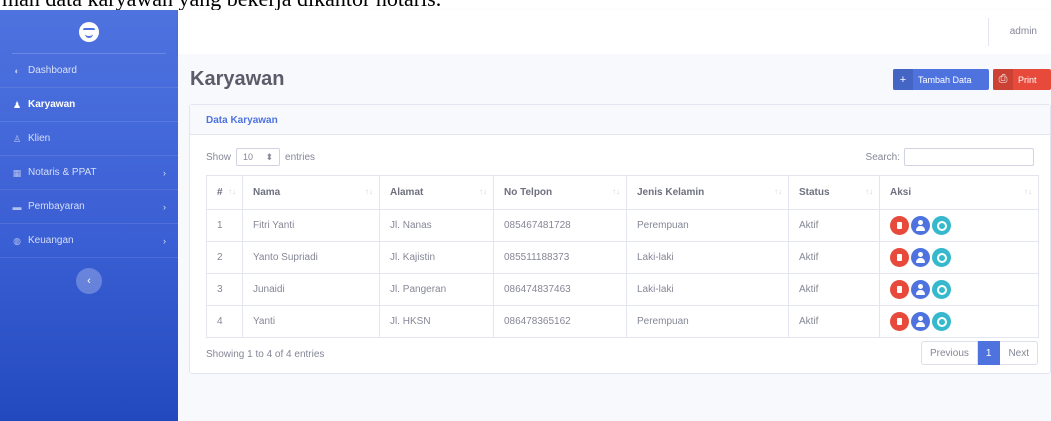 The image size is (1051, 421). What do you see at coordinates (834, 192) in the screenshot?
I see `column-header-status: Status ↑↓` at bounding box center [834, 192].